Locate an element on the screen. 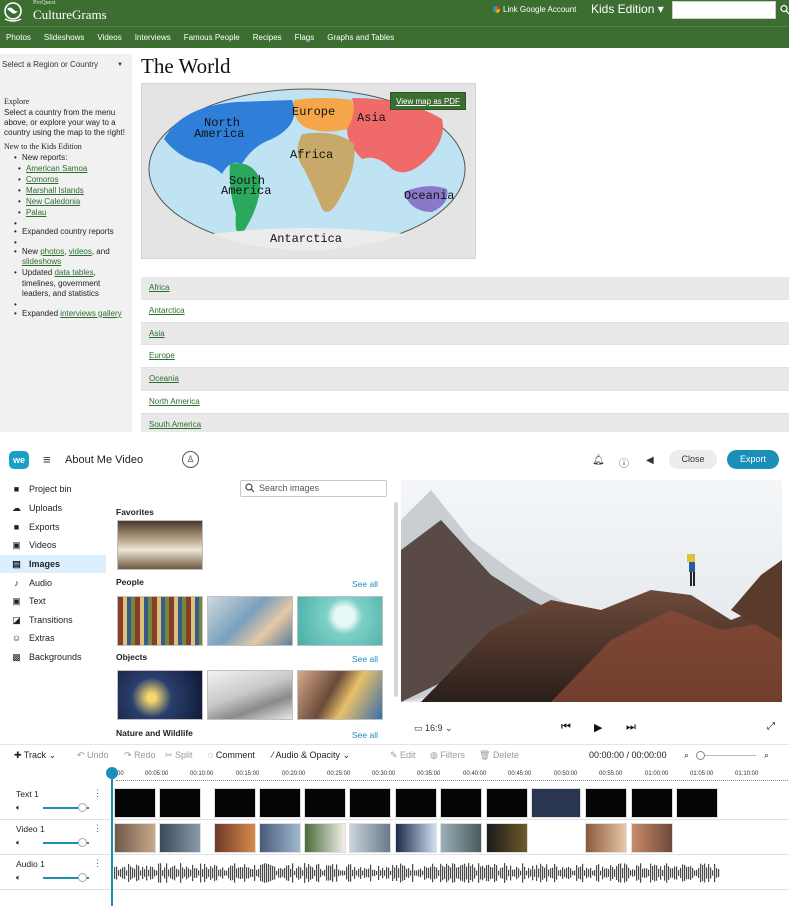  image-thumb-laptop is located at coordinates (250, 695).